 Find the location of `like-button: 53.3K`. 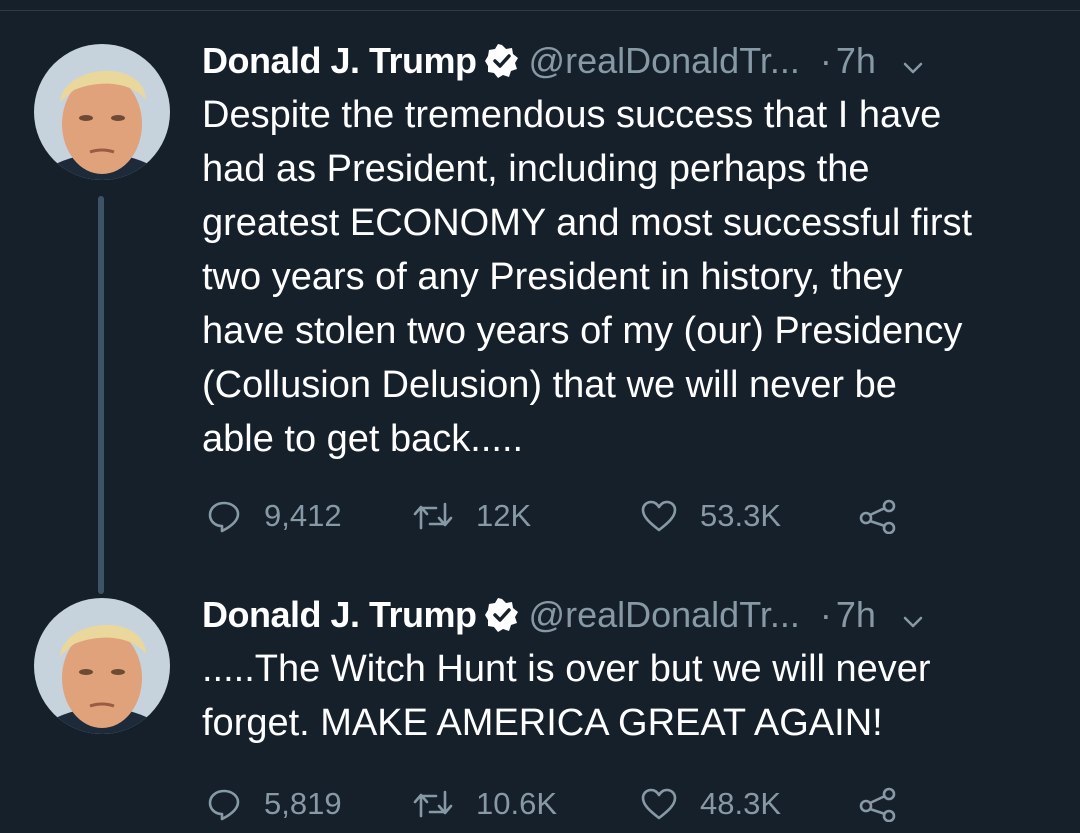

like-button: 53.3K is located at coordinates (710, 516).